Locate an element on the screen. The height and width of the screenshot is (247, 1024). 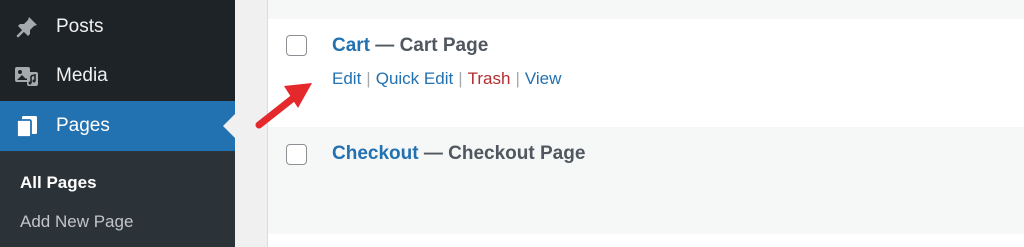
trash-link: Trash is located at coordinates (489, 78).